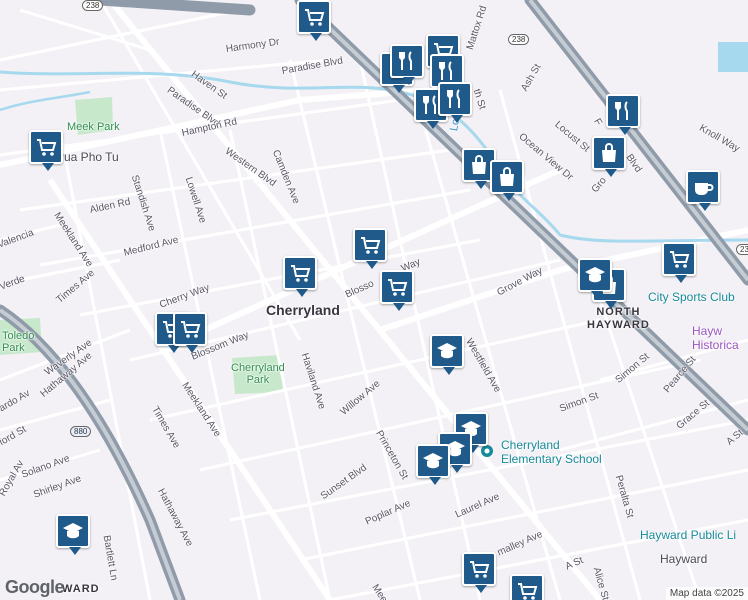  I want to click on route-238-shield-2: 238, so click(519, 39).